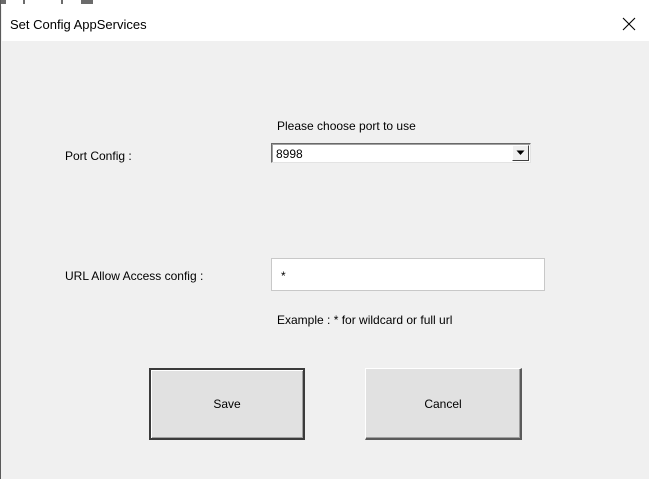 This screenshot has width=649, height=479. I want to click on title-bar: Set Config AppServices, so click(325, 23).